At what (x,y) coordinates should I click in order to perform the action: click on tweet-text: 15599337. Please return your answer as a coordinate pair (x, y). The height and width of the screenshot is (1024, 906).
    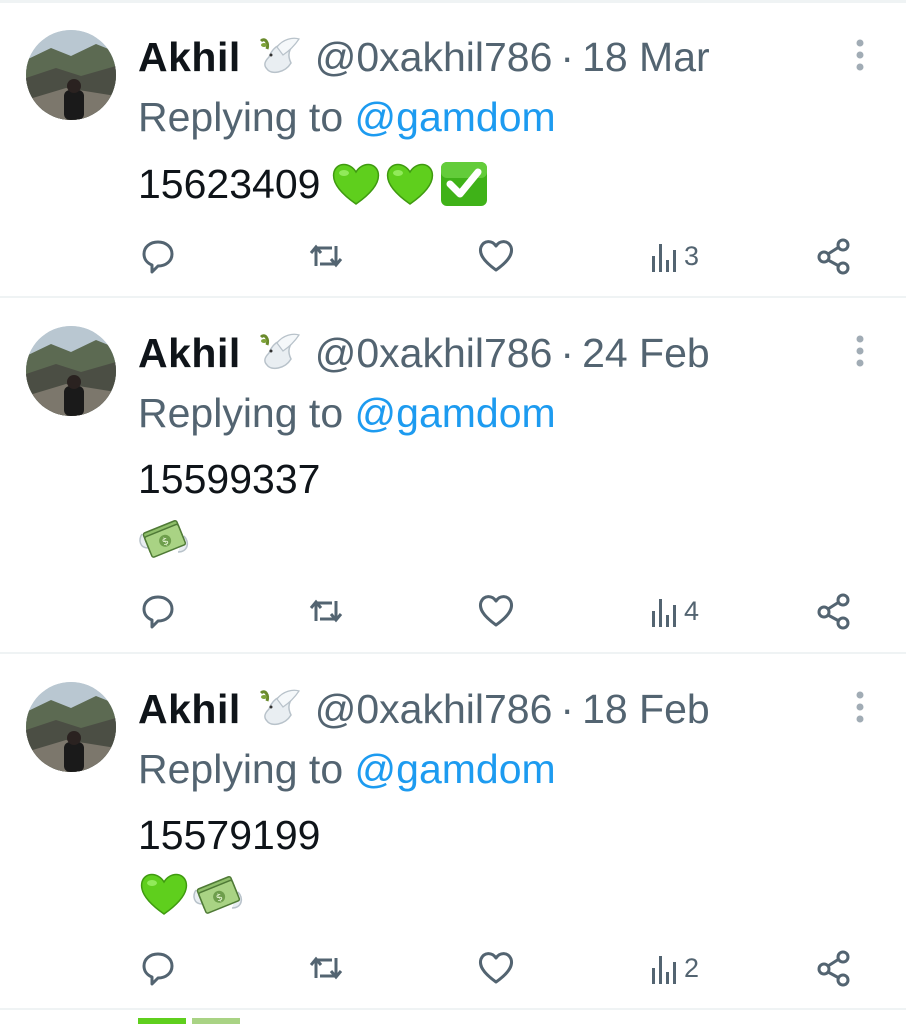
    Looking at the image, I should click on (229, 478).